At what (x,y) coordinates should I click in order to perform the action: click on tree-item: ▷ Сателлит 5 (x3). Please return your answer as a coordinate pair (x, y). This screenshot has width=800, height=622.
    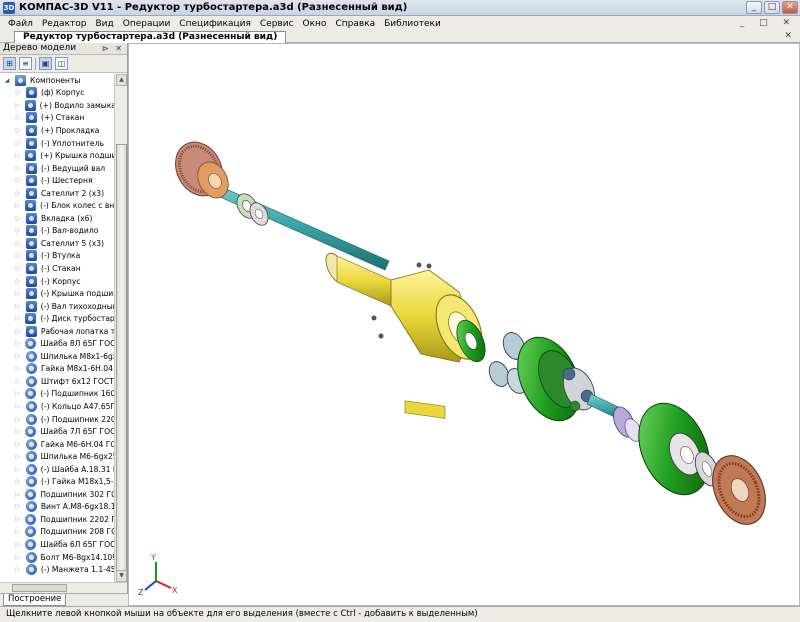
    Looking at the image, I should click on (57, 243).